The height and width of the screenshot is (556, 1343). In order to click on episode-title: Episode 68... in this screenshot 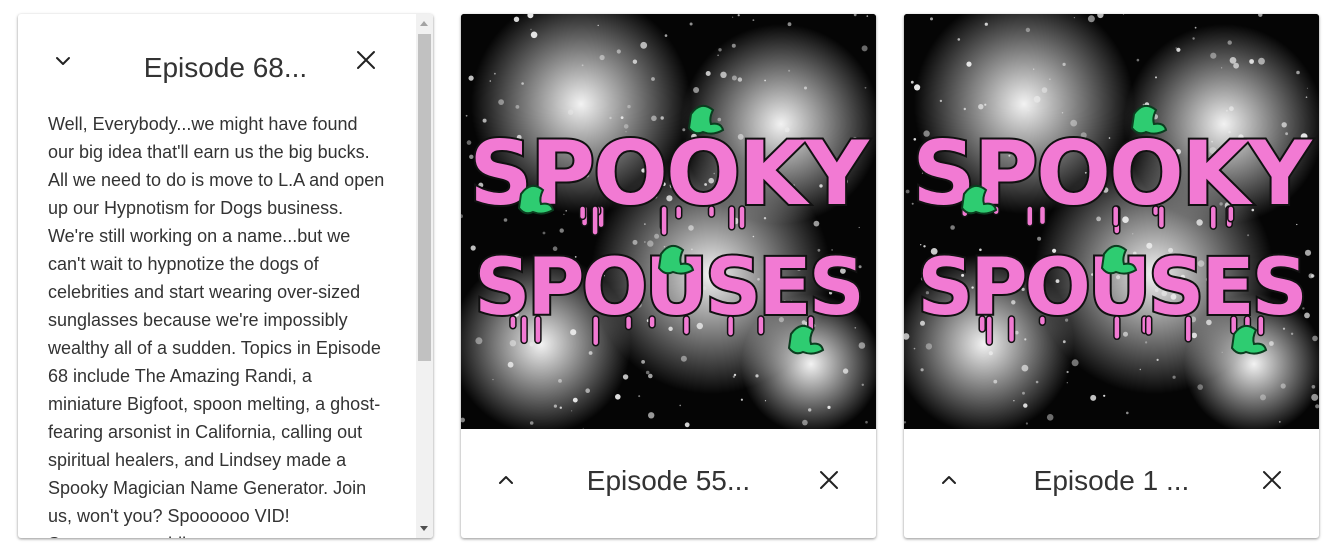, I will do `click(225, 67)`.